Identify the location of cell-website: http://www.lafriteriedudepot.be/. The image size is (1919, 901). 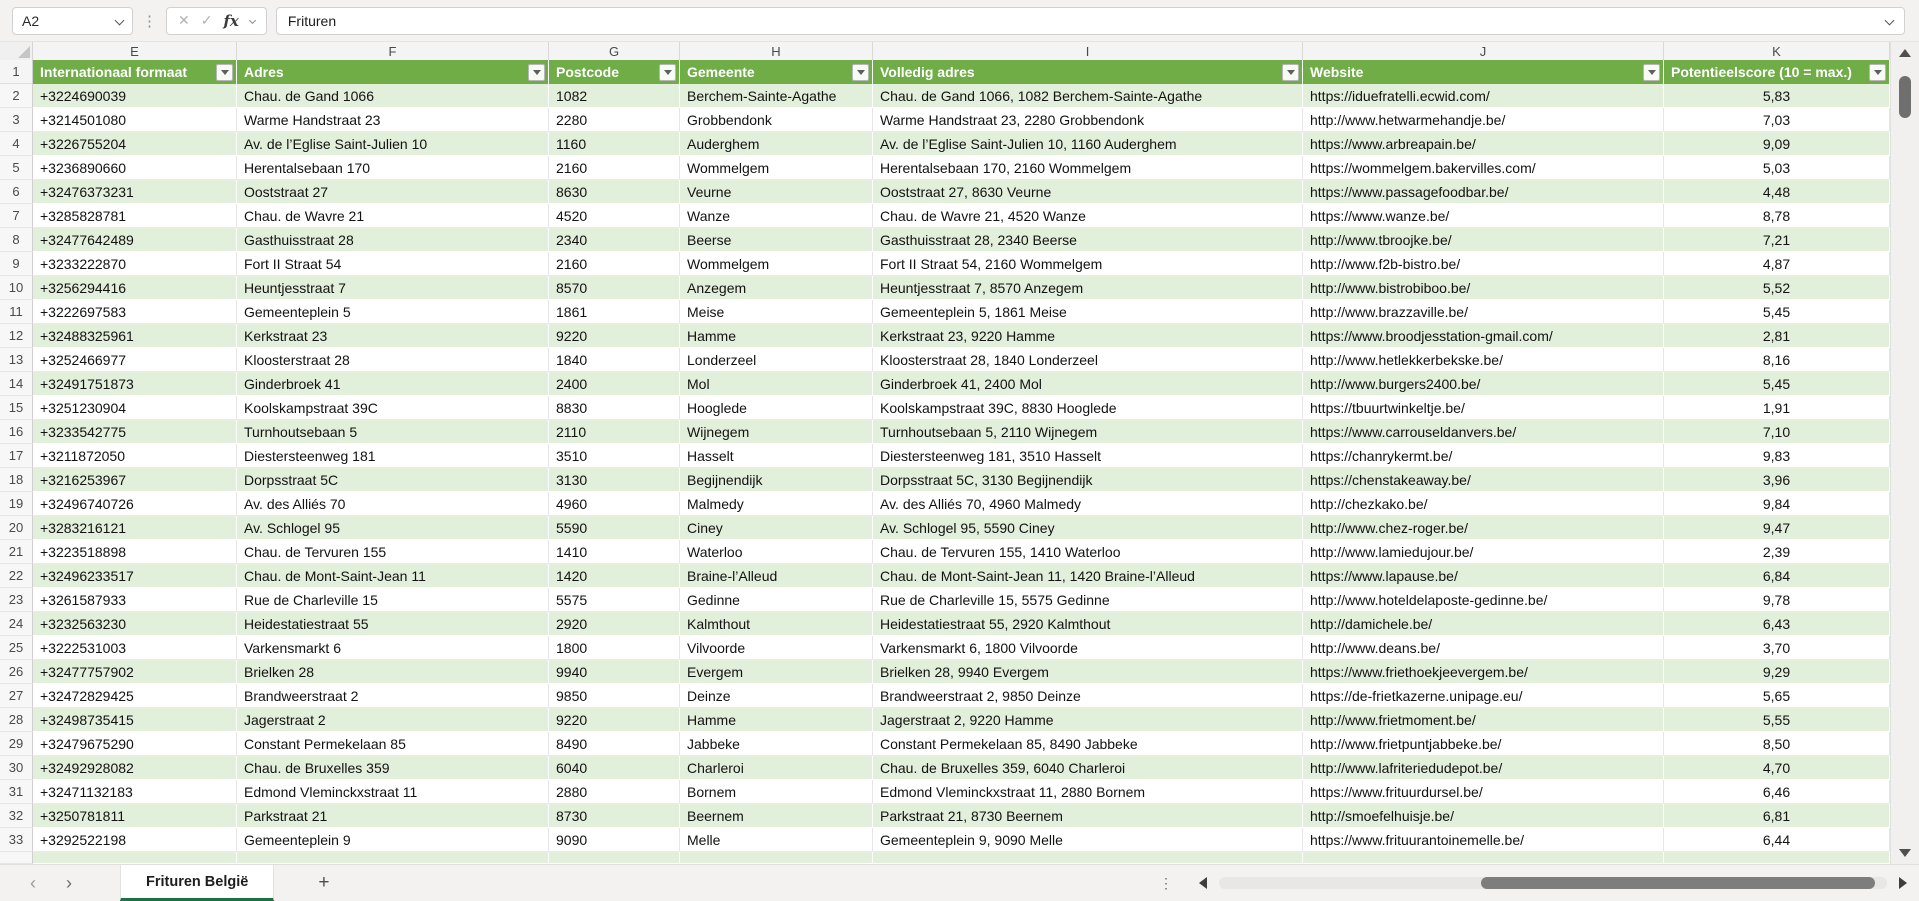
(1483, 768).